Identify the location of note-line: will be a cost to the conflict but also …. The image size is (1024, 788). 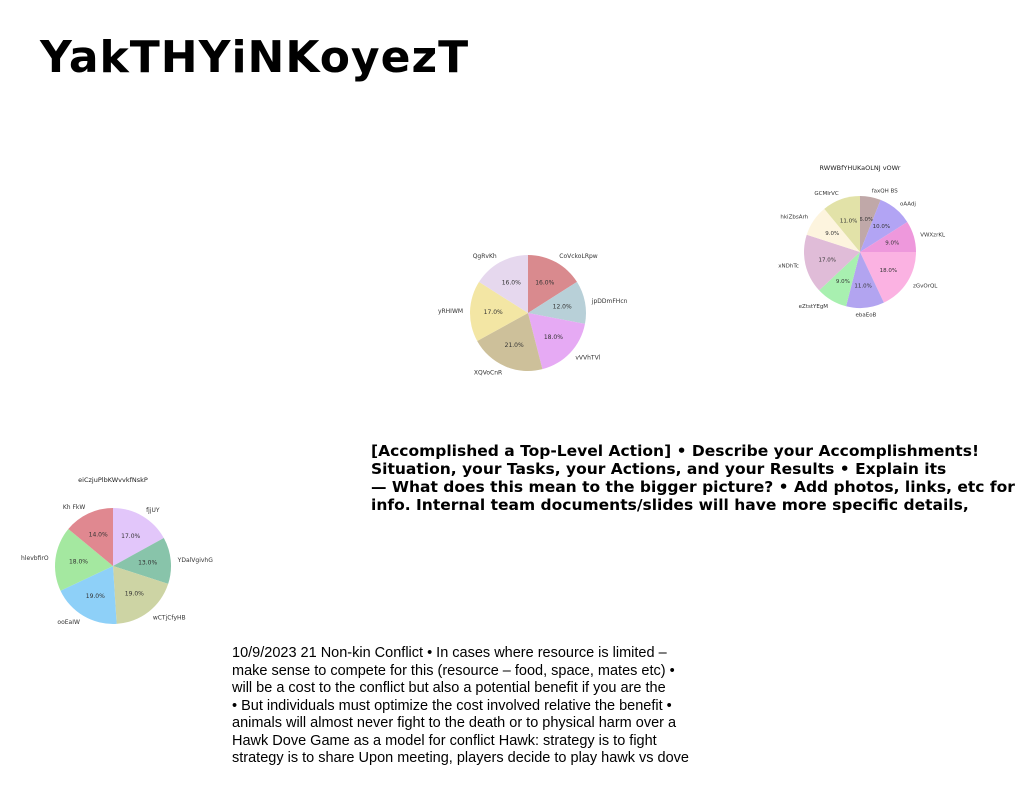
(449, 688).